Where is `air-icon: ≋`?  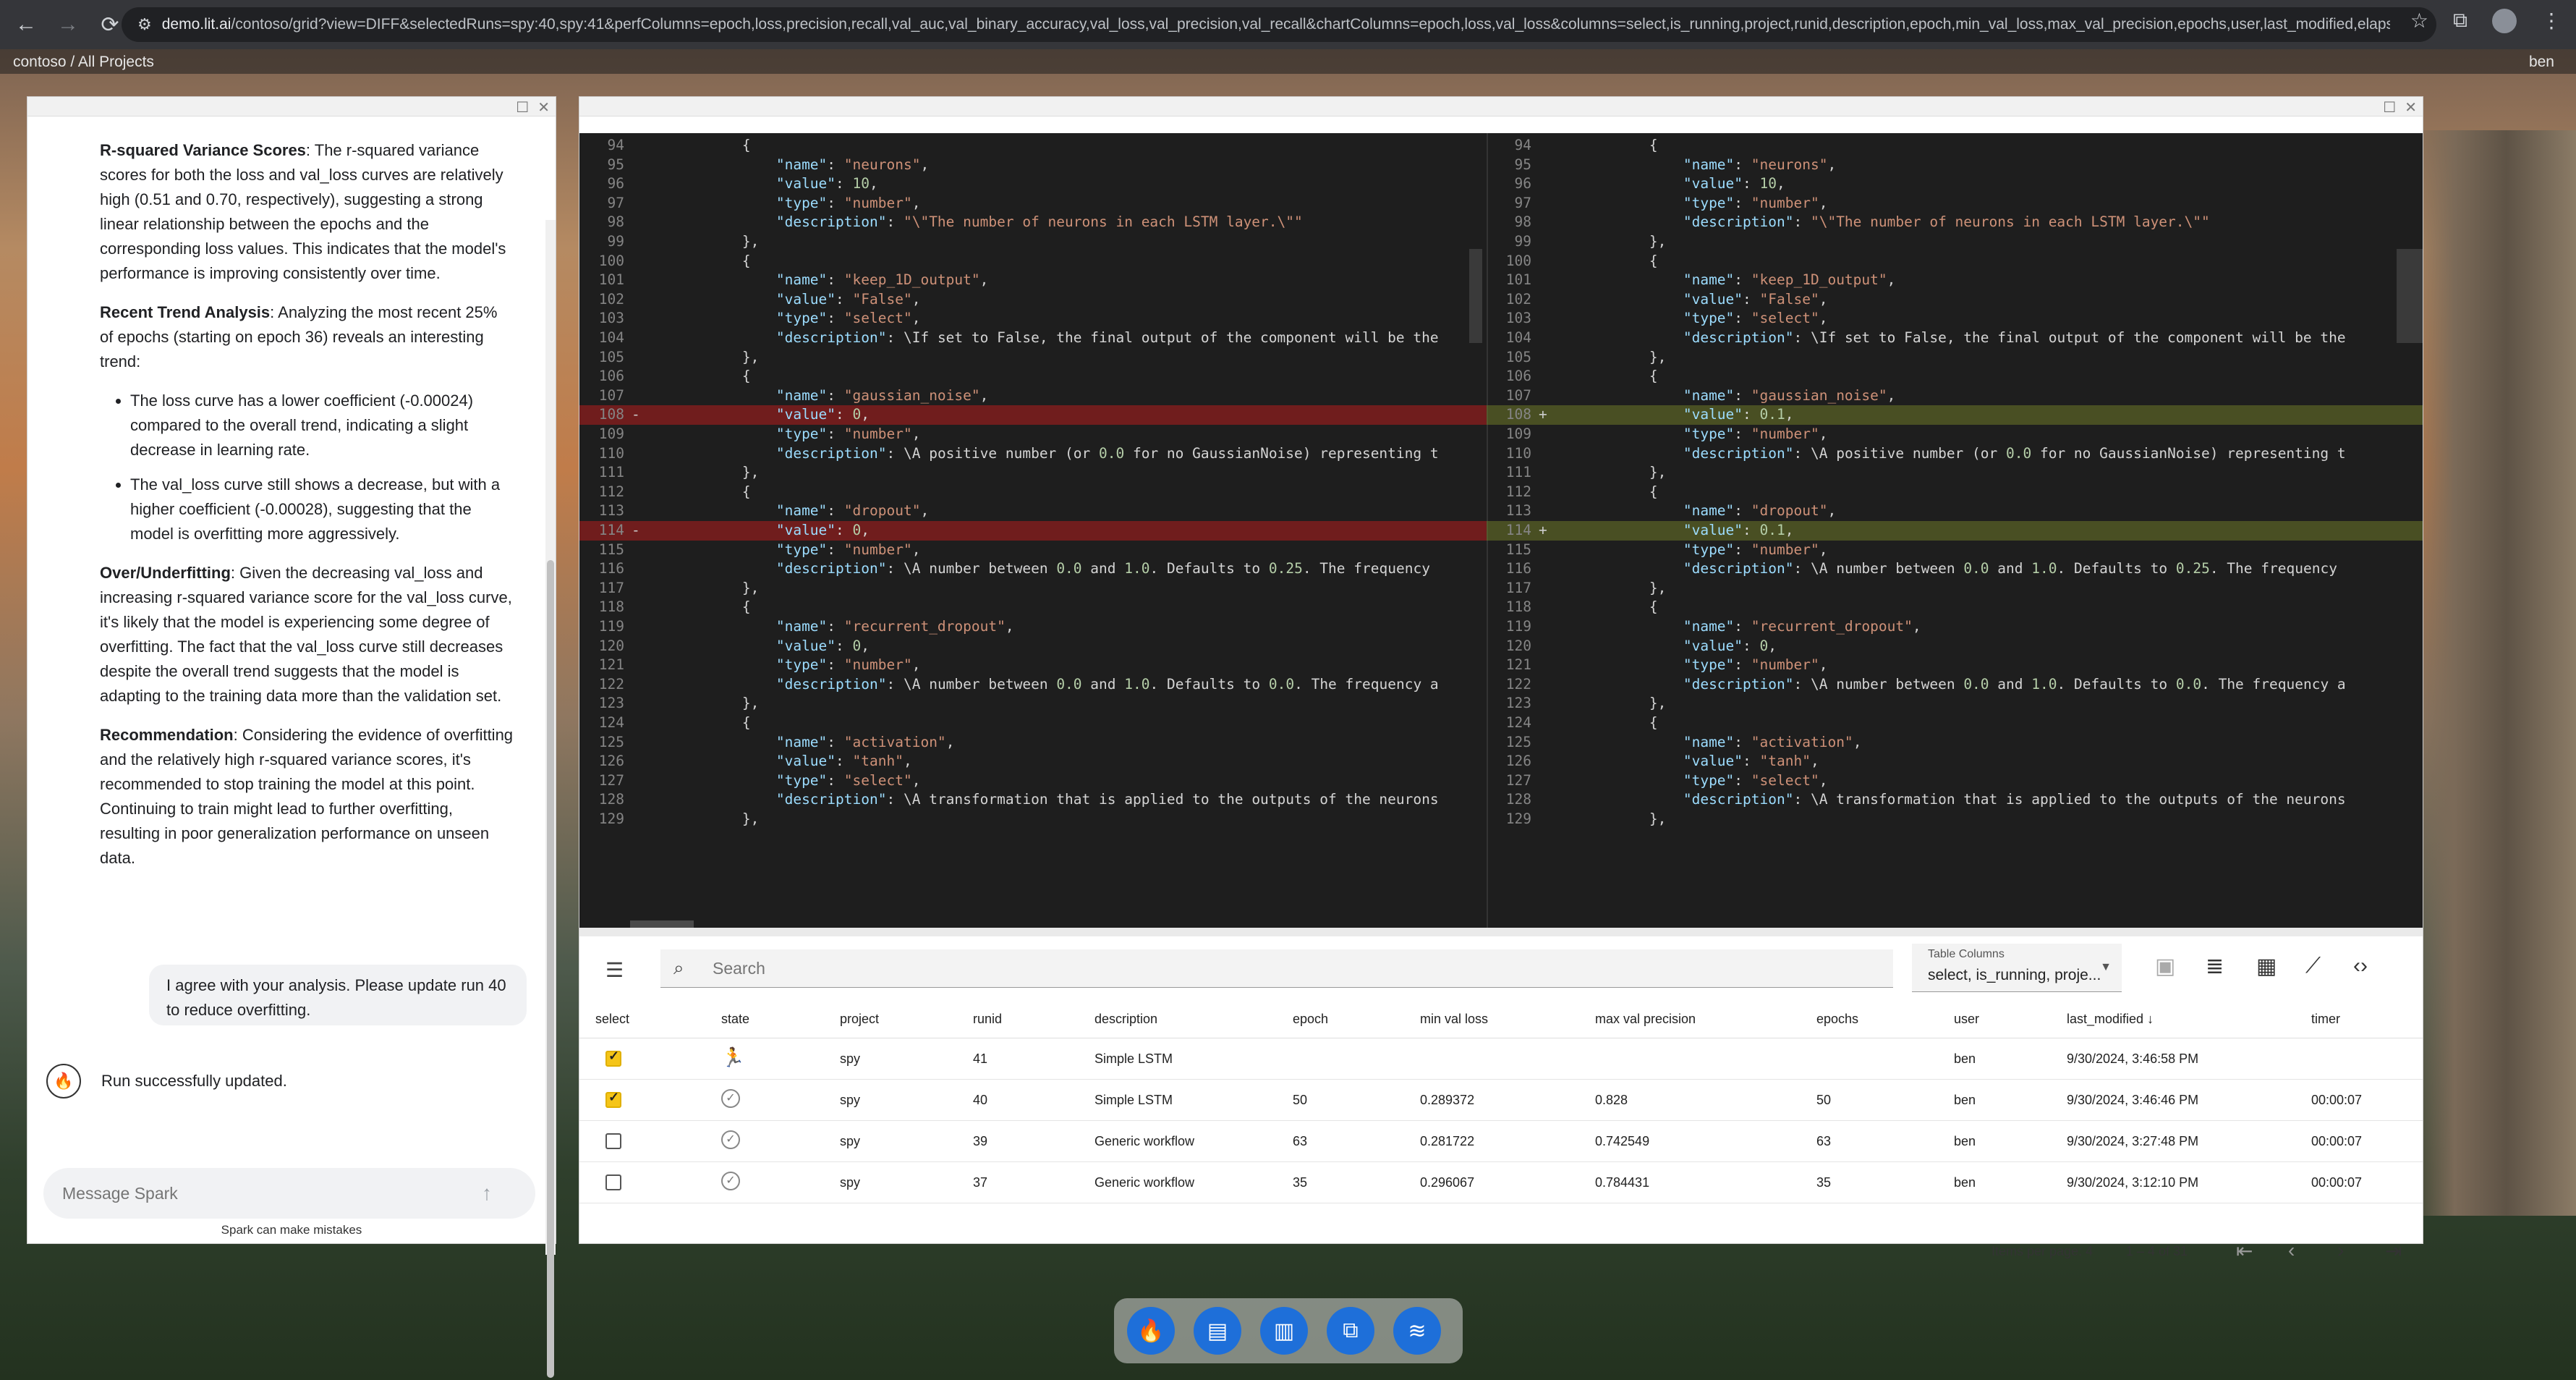
air-icon: ≋ is located at coordinates (1417, 1331).